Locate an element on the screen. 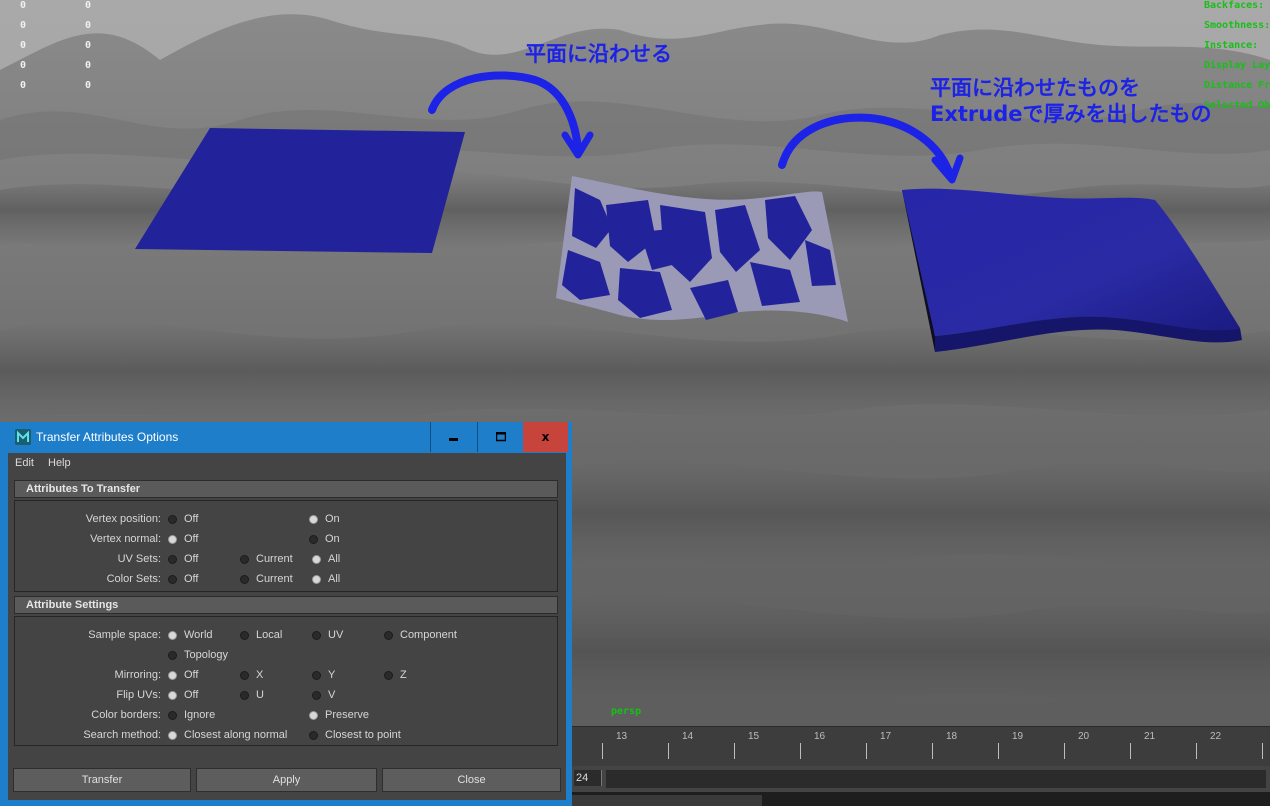 This screenshot has width=1270, height=806. mirroring-z-radio: Z is located at coordinates (395, 675).